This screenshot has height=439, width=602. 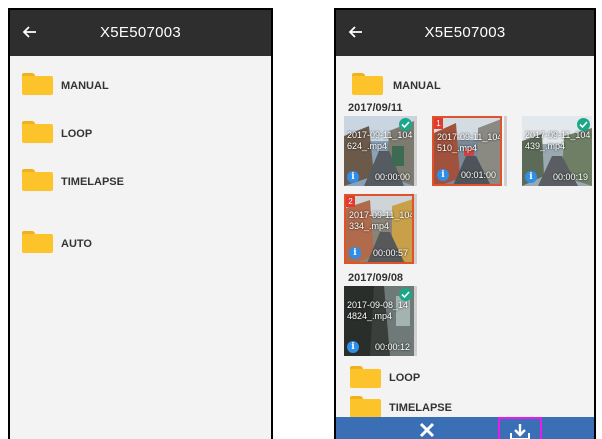 What do you see at coordinates (381, 220) in the screenshot?
I see `video-filename: 2017-09-11_104334_.mp4` at bounding box center [381, 220].